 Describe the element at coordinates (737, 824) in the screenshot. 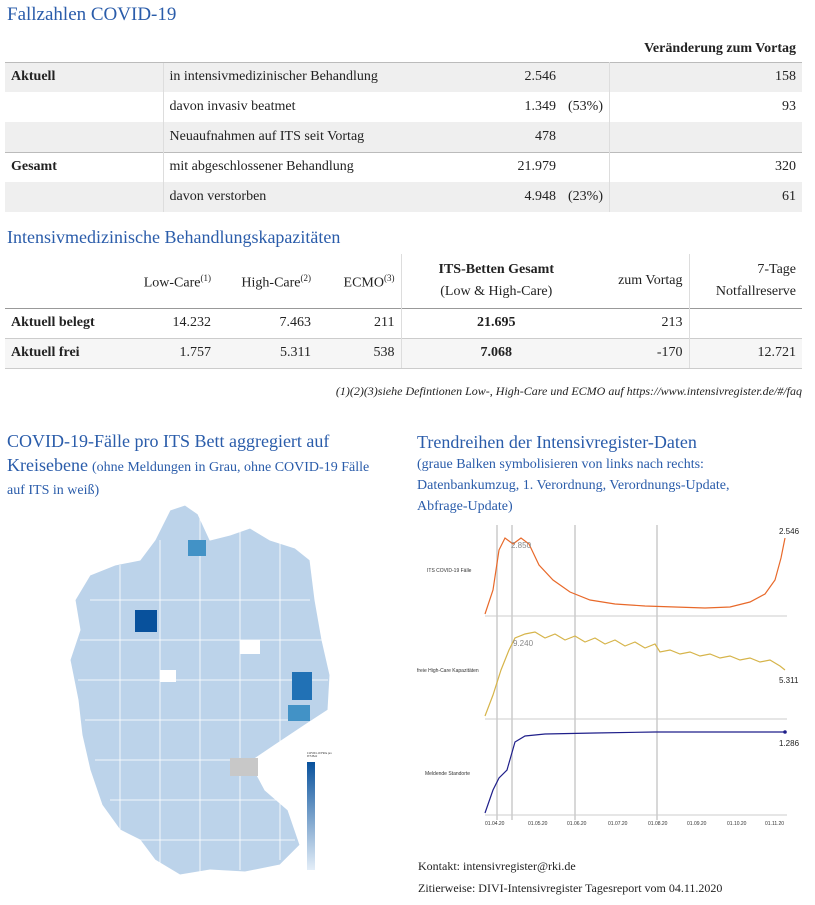

I see `x-tick-label: 01.10.20` at that location.